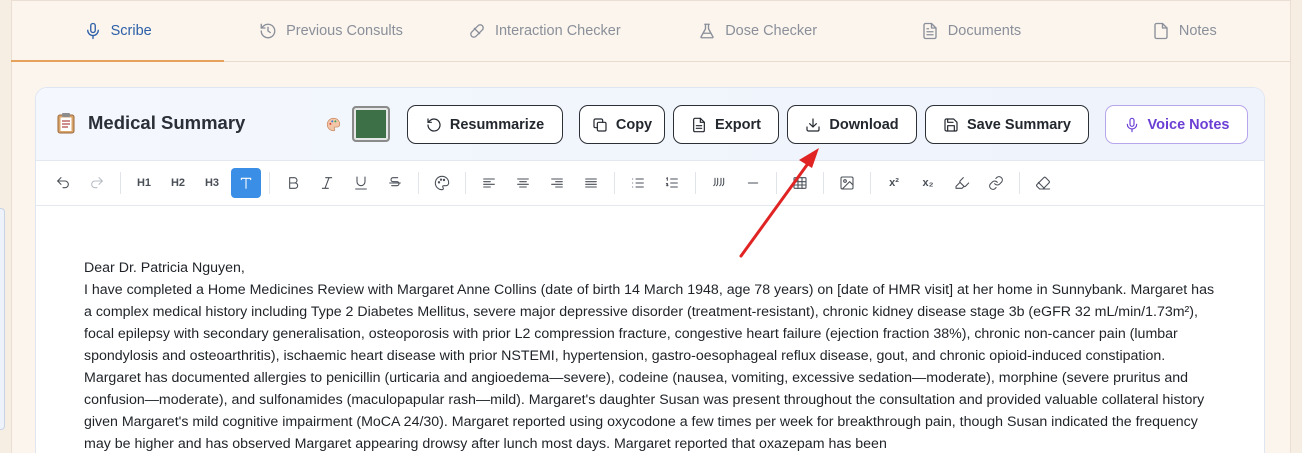 The height and width of the screenshot is (453, 1302). What do you see at coordinates (434, 124) in the screenshot?
I see `refresh-icon` at bounding box center [434, 124].